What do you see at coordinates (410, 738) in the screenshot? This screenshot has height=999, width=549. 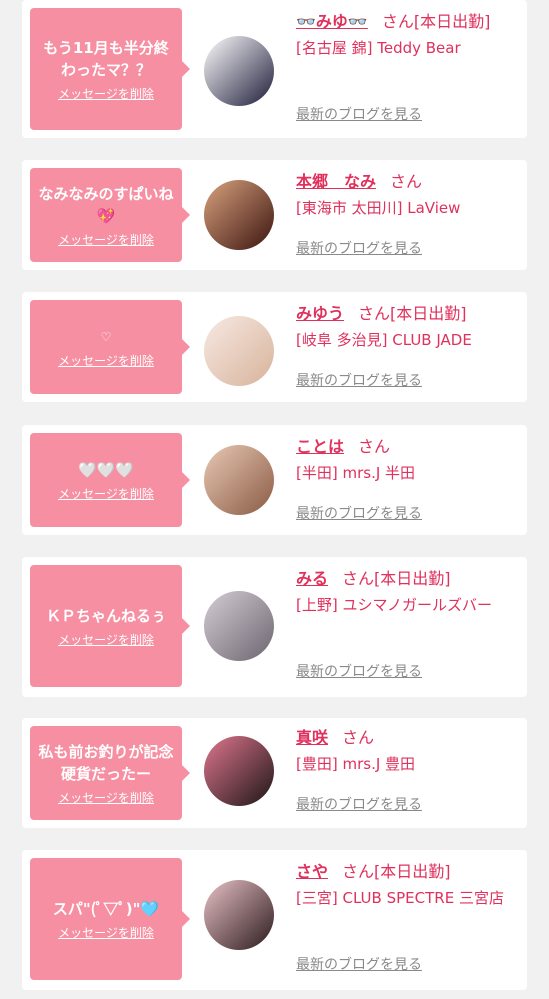 I see `name-line: 真咲 さん` at bounding box center [410, 738].